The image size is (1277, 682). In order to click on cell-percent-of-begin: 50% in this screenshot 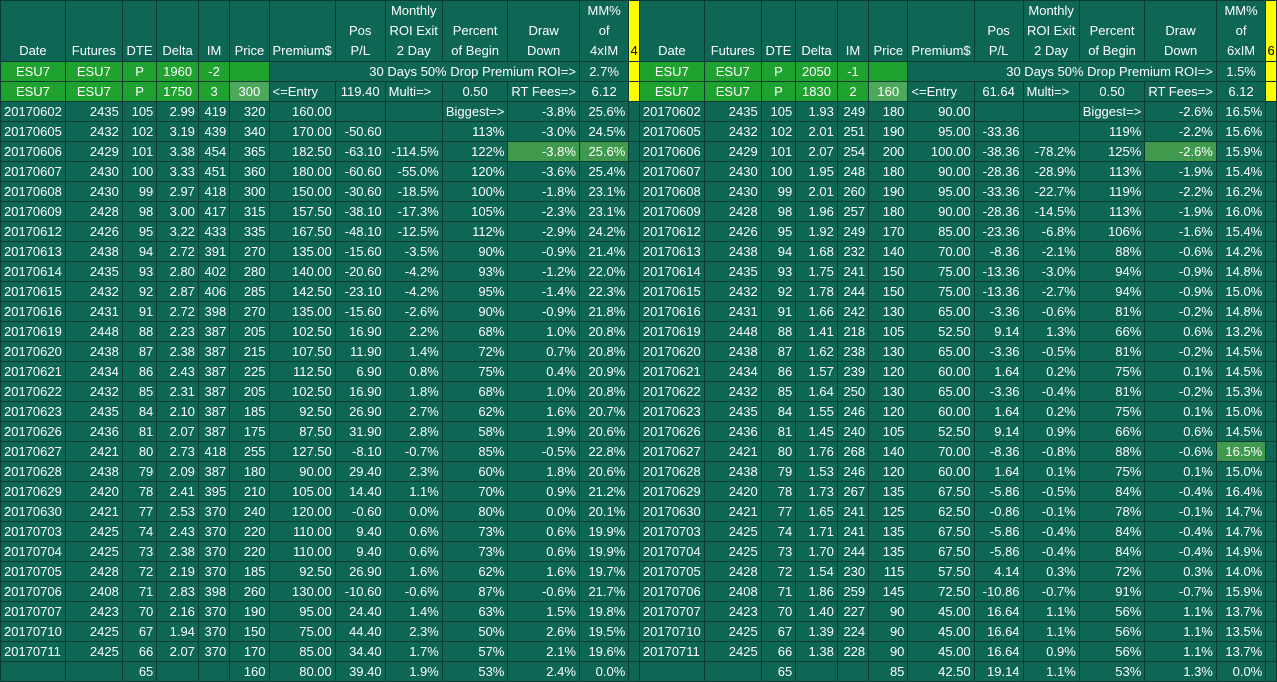, I will do `click(475, 631)`.